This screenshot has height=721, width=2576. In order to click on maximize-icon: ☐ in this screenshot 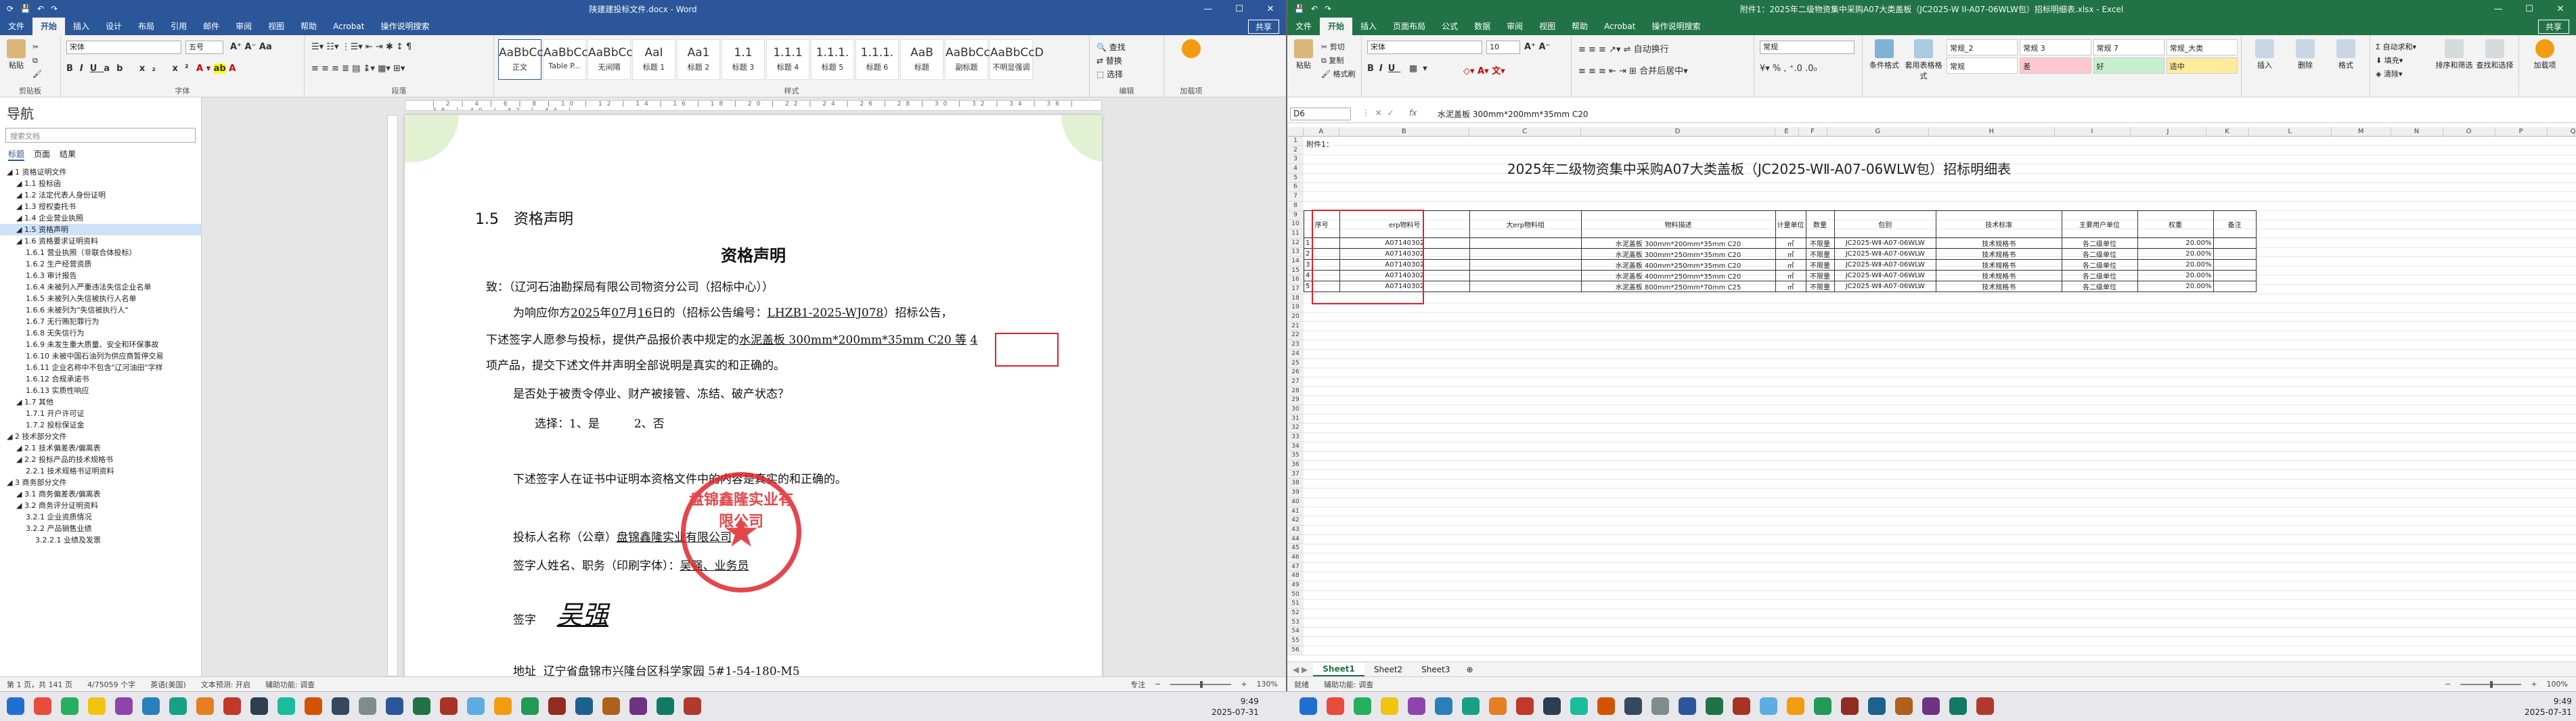, I will do `click(1239, 9)`.